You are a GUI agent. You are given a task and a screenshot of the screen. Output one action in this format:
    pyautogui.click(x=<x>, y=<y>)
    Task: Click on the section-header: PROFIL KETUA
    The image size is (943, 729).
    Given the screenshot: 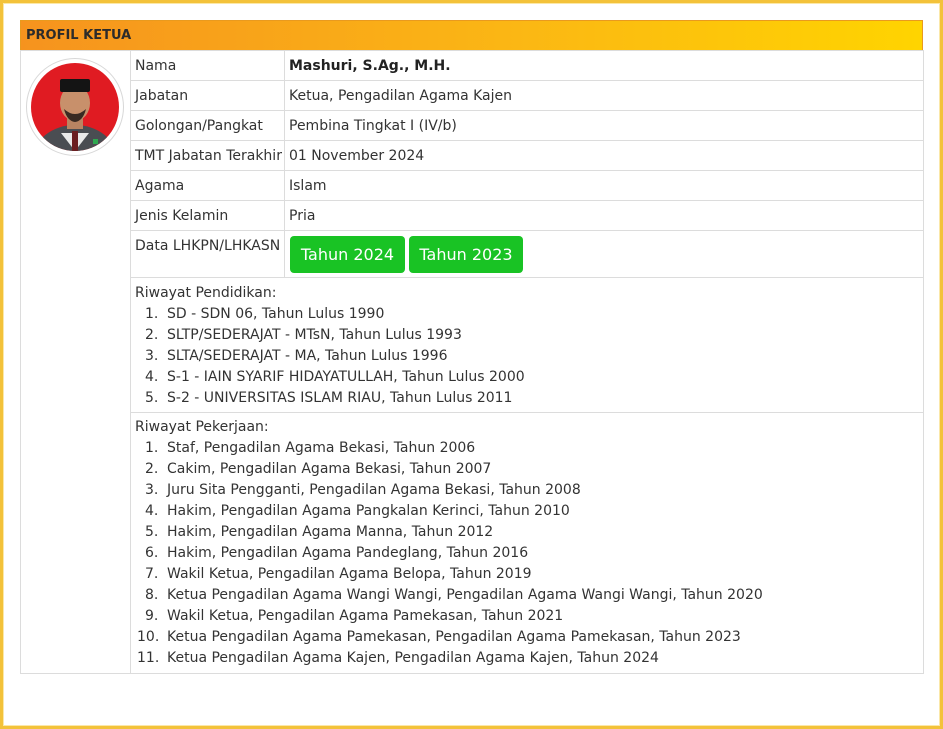 What is the action you would take?
    pyautogui.click(x=471, y=35)
    